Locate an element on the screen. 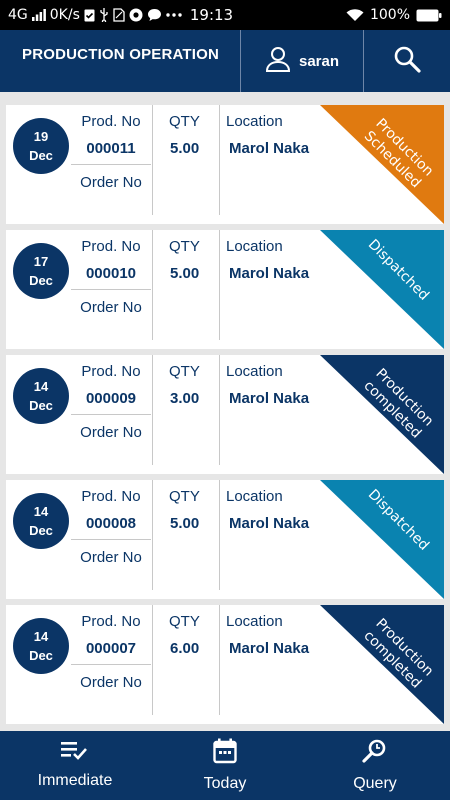  user-icon is located at coordinates (278, 61).